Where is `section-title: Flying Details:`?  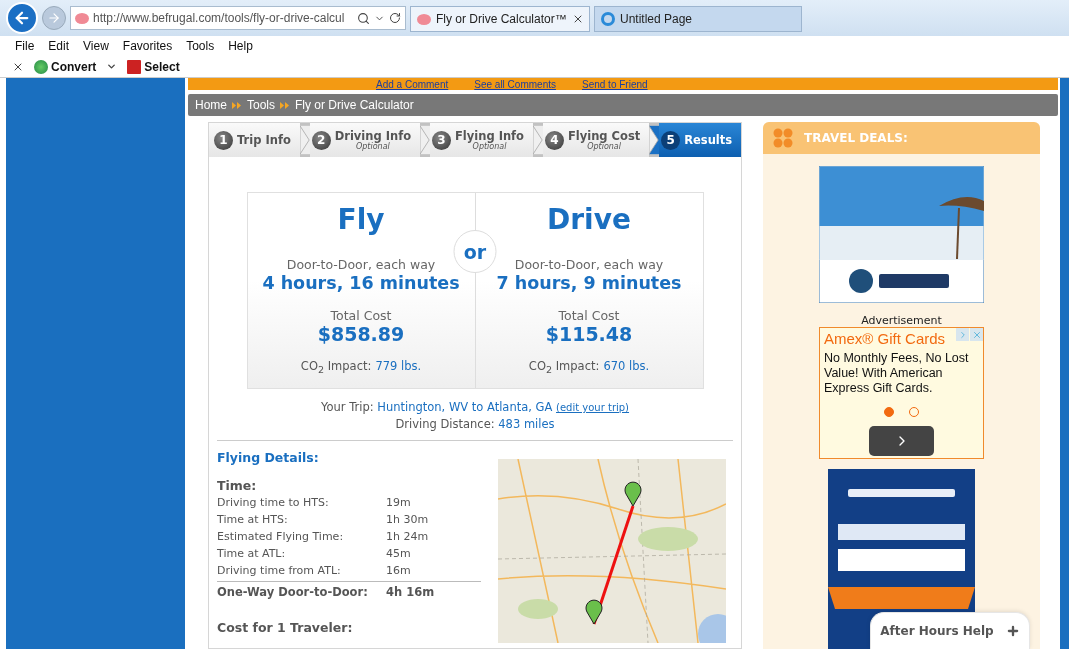 section-title: Flying Details: is located at coordinates (268, 458).